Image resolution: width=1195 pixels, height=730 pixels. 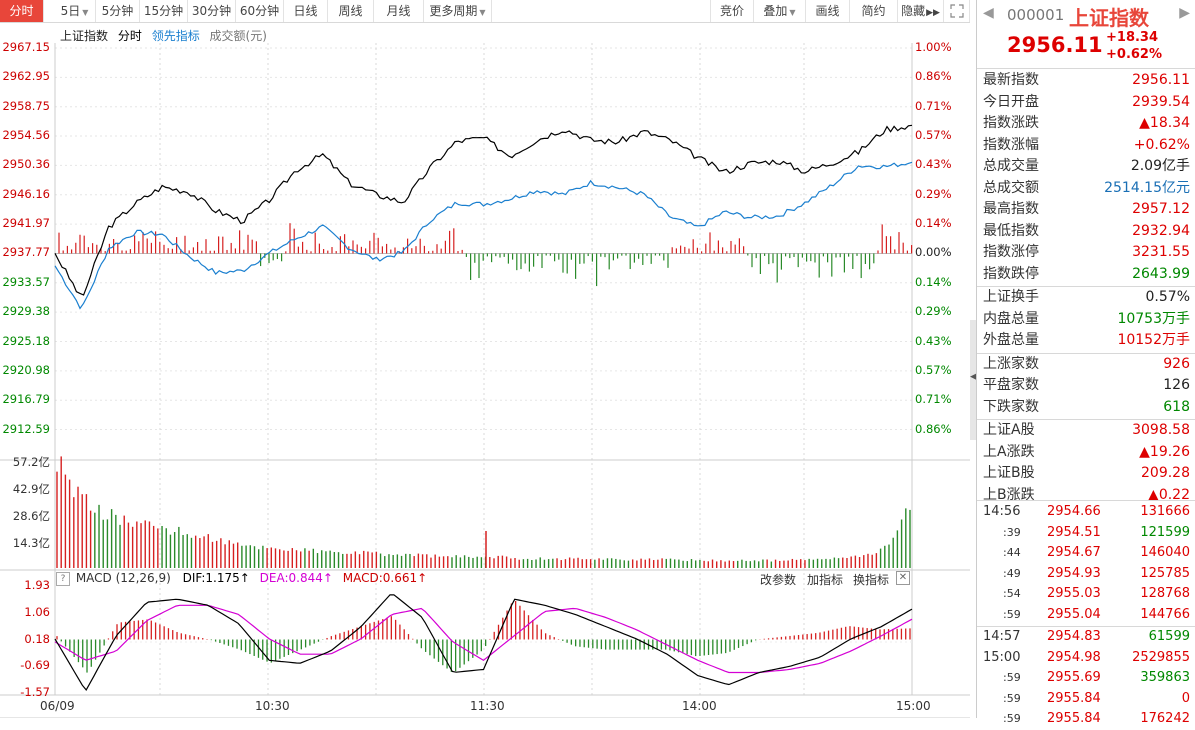 I want to click on tick-row: :59 2955.84 176242, so click(x=1086, y=719).